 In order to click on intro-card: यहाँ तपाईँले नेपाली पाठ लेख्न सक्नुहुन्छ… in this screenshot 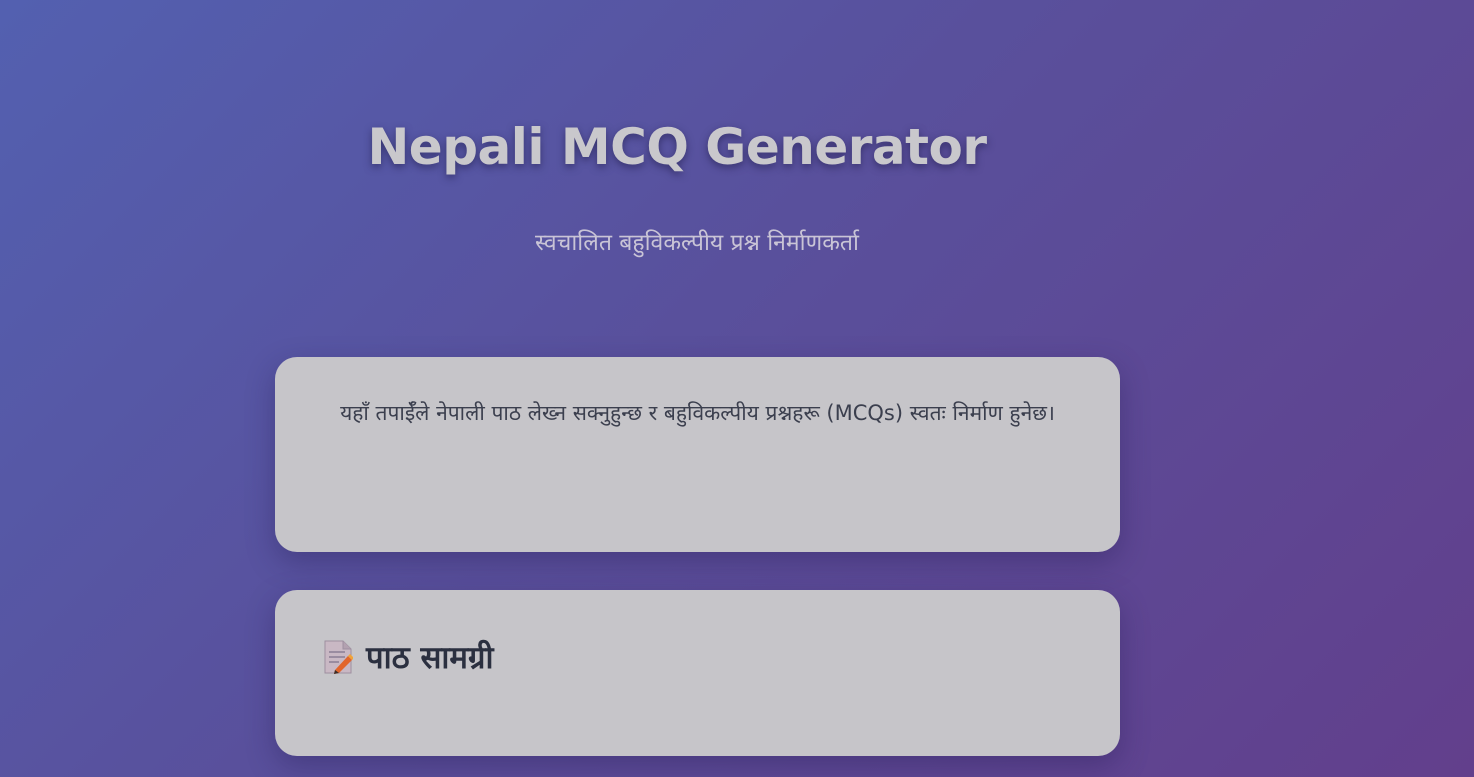, I will do `click(697, 454)`.